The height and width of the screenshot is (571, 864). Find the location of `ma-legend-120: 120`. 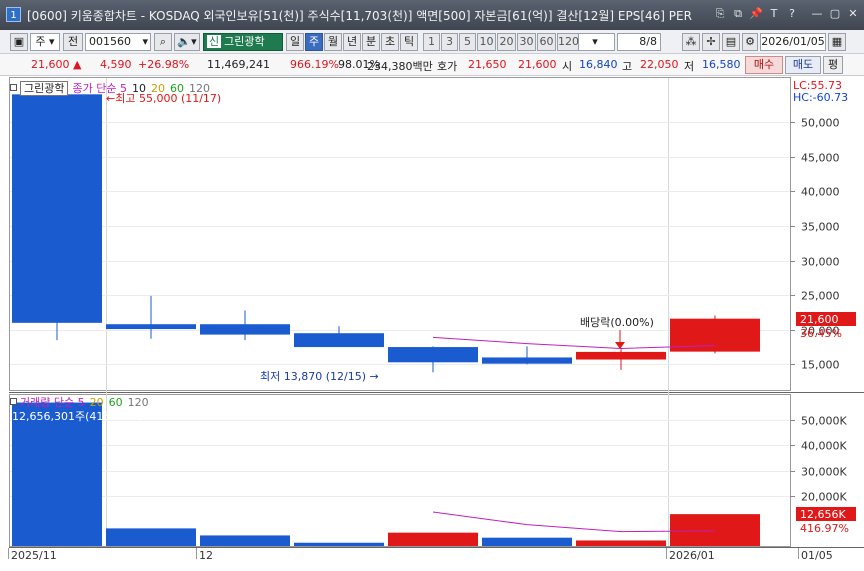

ma-legend-120: 120 is located at coordinates (199, 88).